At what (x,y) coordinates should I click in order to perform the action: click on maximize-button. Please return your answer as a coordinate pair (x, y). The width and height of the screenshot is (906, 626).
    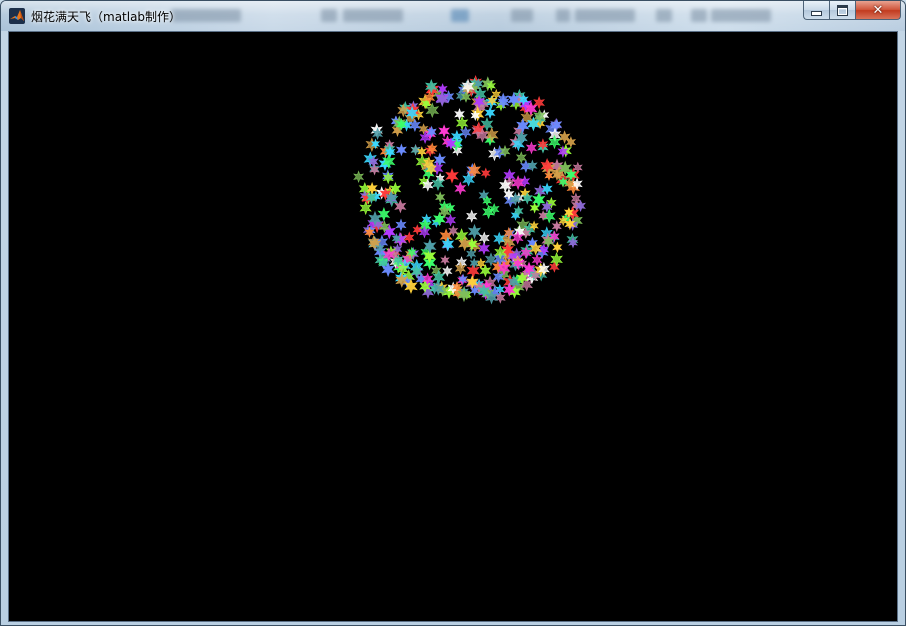
    Looking at the image, I should click on (842, 10).